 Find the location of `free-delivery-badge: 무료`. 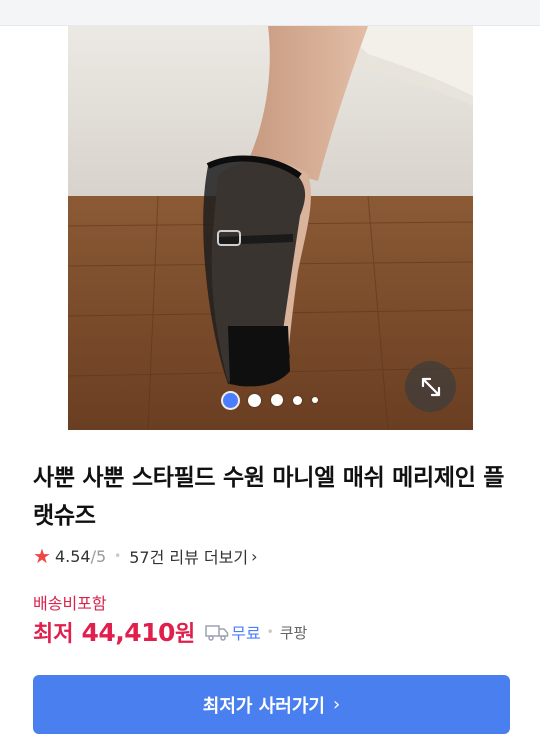

free-delivery-badge: 무료 is located at coordinates (246, 633).